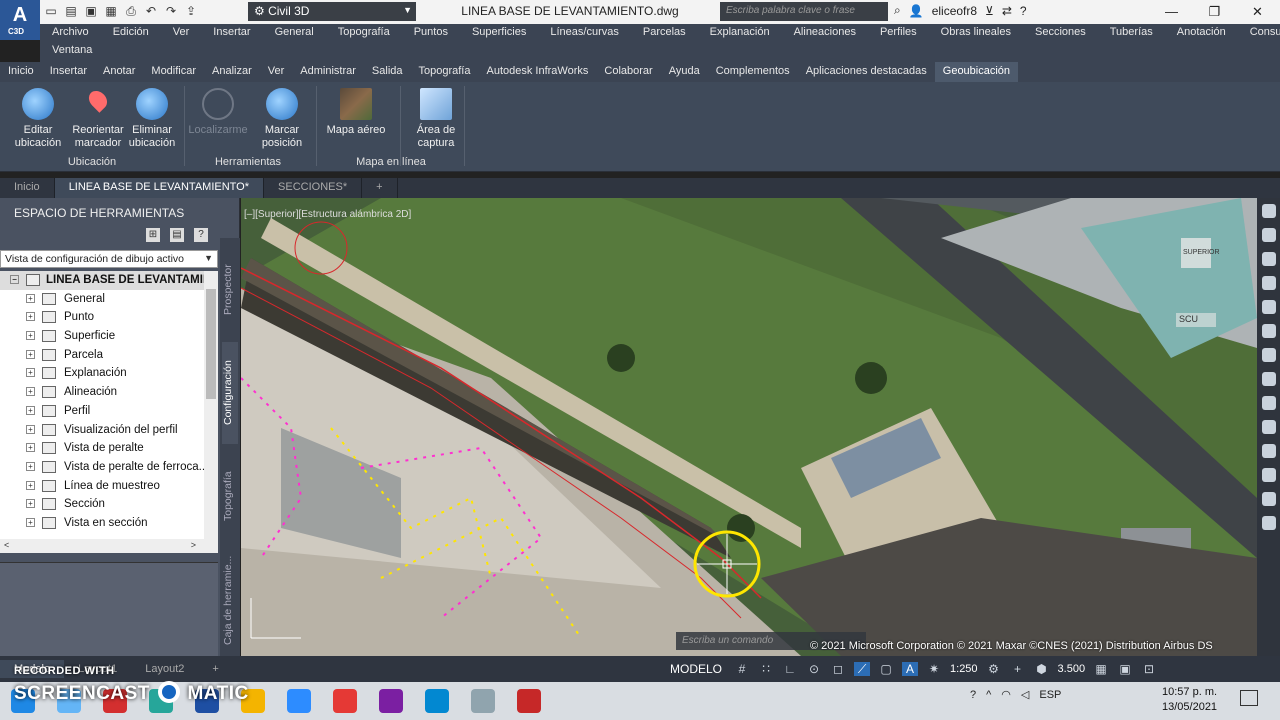 The width and height of the screenshot is (1280, 720). Describe the element at coordinates (211, 344) in the screenshot. I see `scroll-thumb` at that location.